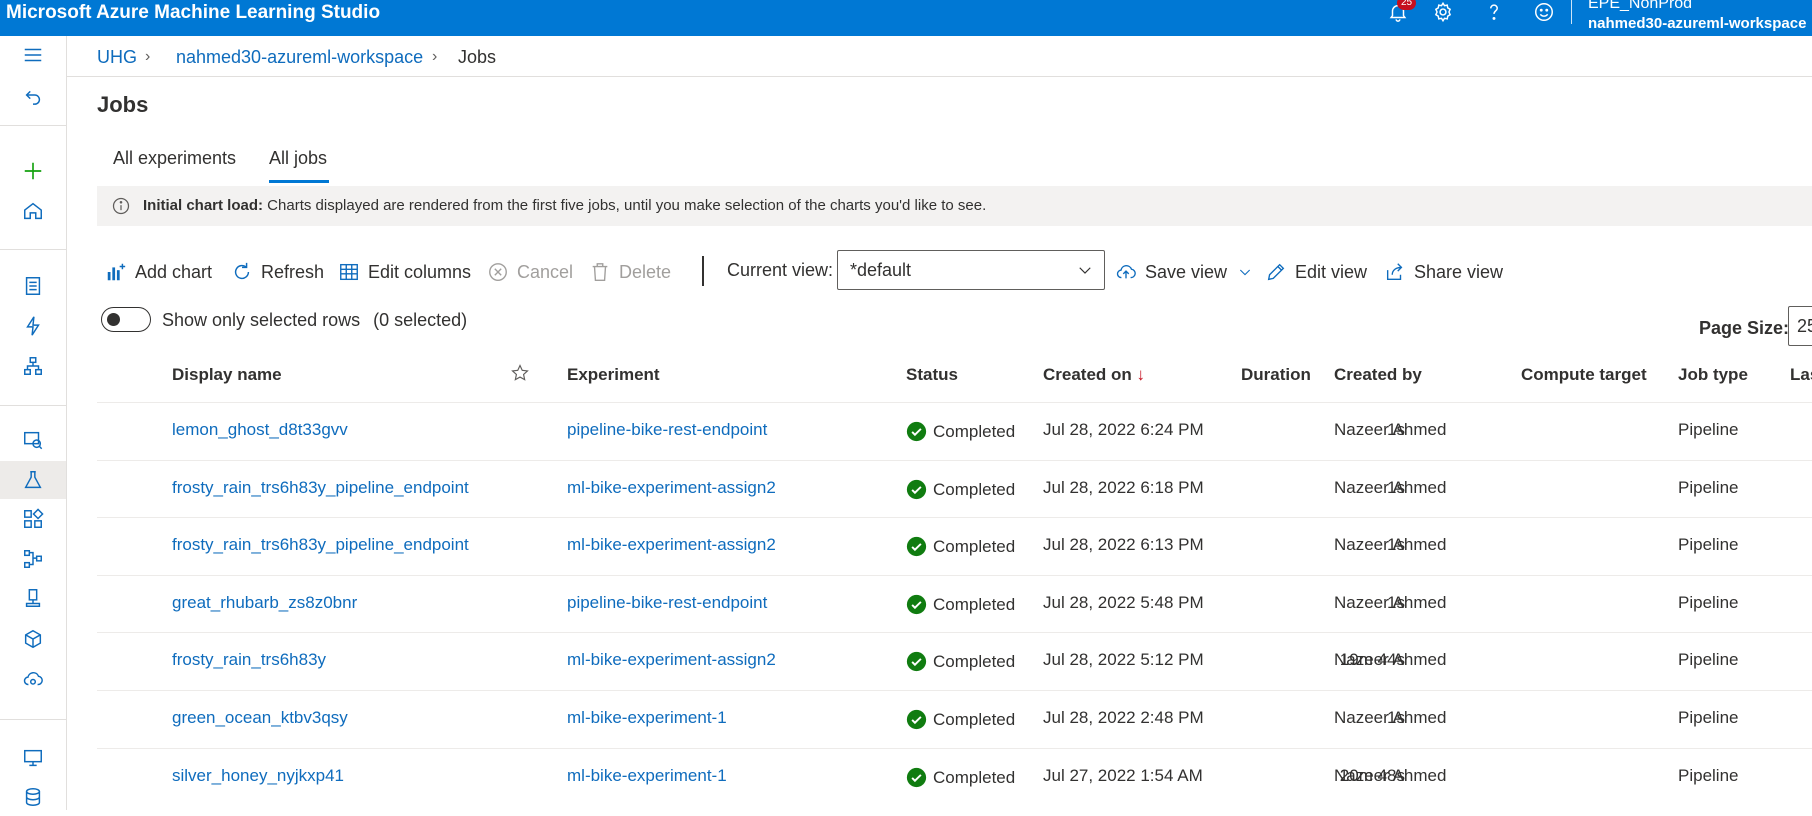 This screenshot has height=816, width=1812. Describe the element at coordinates (600, 272) in the screenshot. I see `trash-icon` at that location.